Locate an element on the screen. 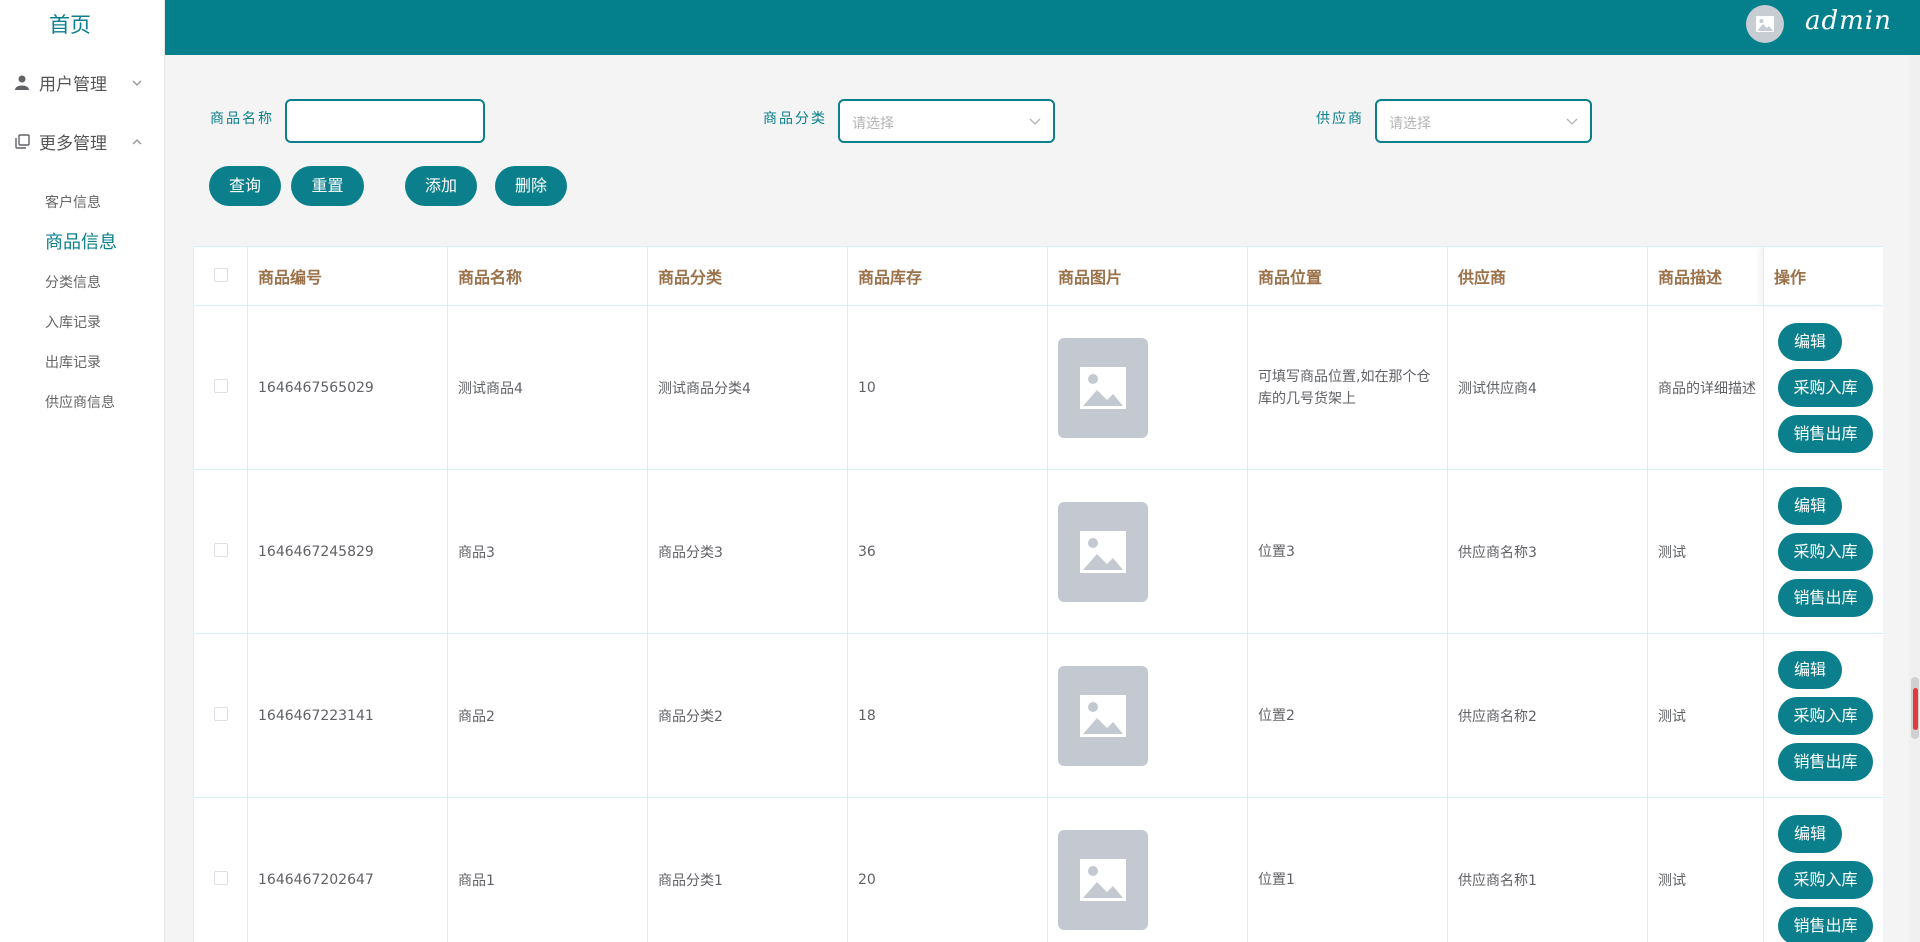 The height and width of the screenshot is (942, 1920). cell-description: 商品的详细描述 is located at coordinates (1705, 387).